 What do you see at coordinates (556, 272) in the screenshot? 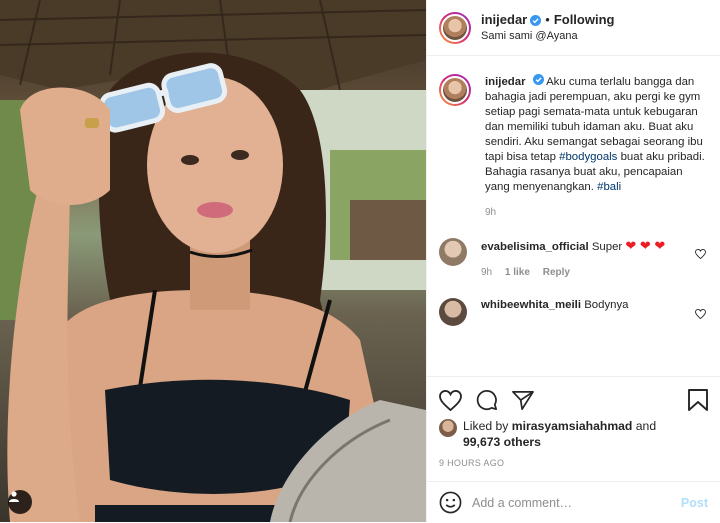
I see `reply-button: Reply` at bounding box center [556, 272].